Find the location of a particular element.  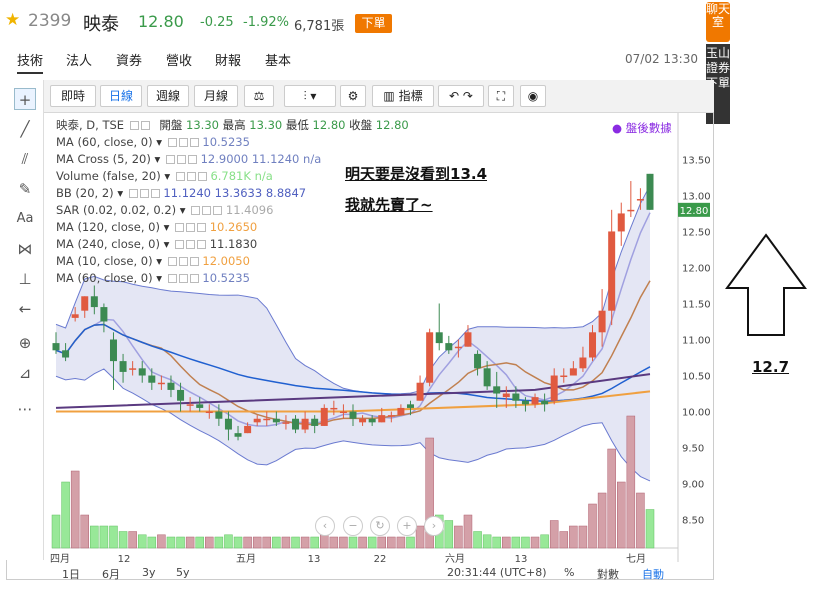

bottom-bar: 1日 6月 3y 5y 20:31:44 (UTC+8) % 對數 自動 is located at coordinates (381, 573).